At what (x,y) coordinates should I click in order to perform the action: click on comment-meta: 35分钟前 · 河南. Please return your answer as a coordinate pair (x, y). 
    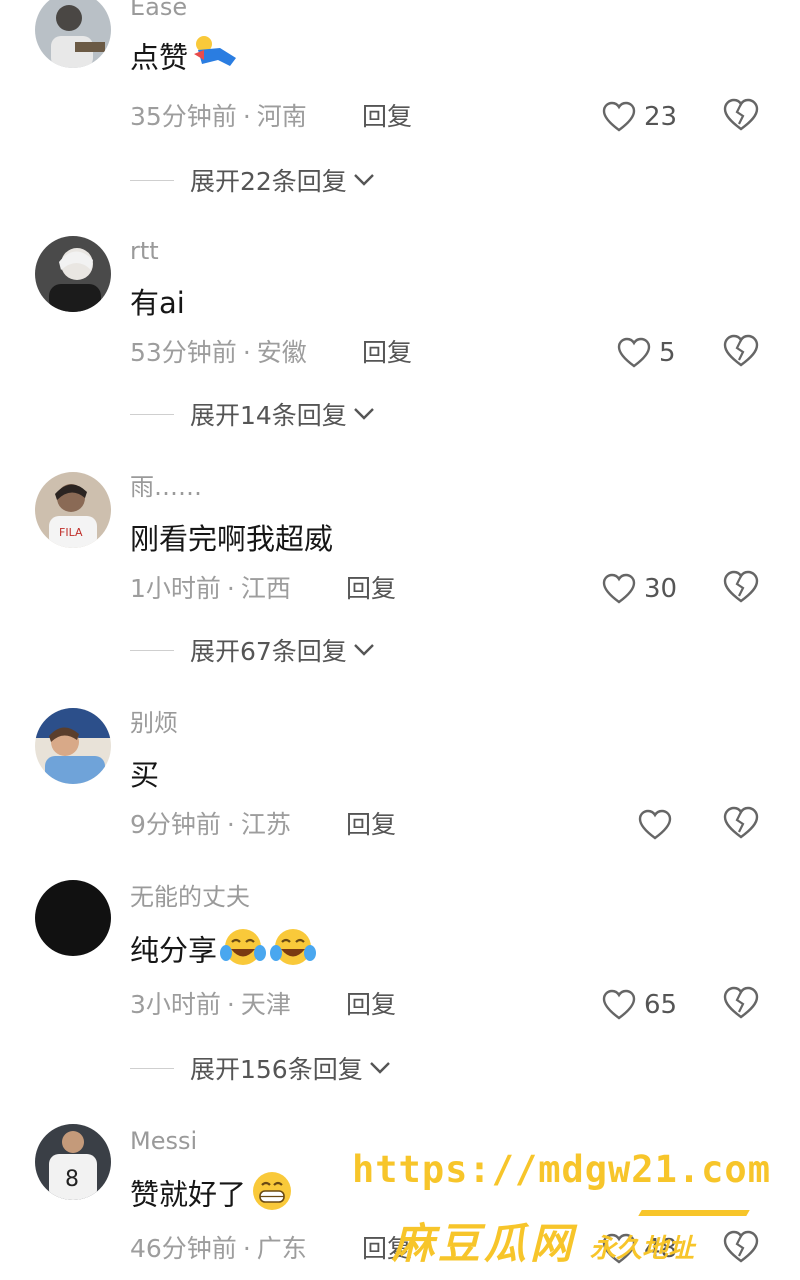
    Looking at the image, I should click on (218, 117).